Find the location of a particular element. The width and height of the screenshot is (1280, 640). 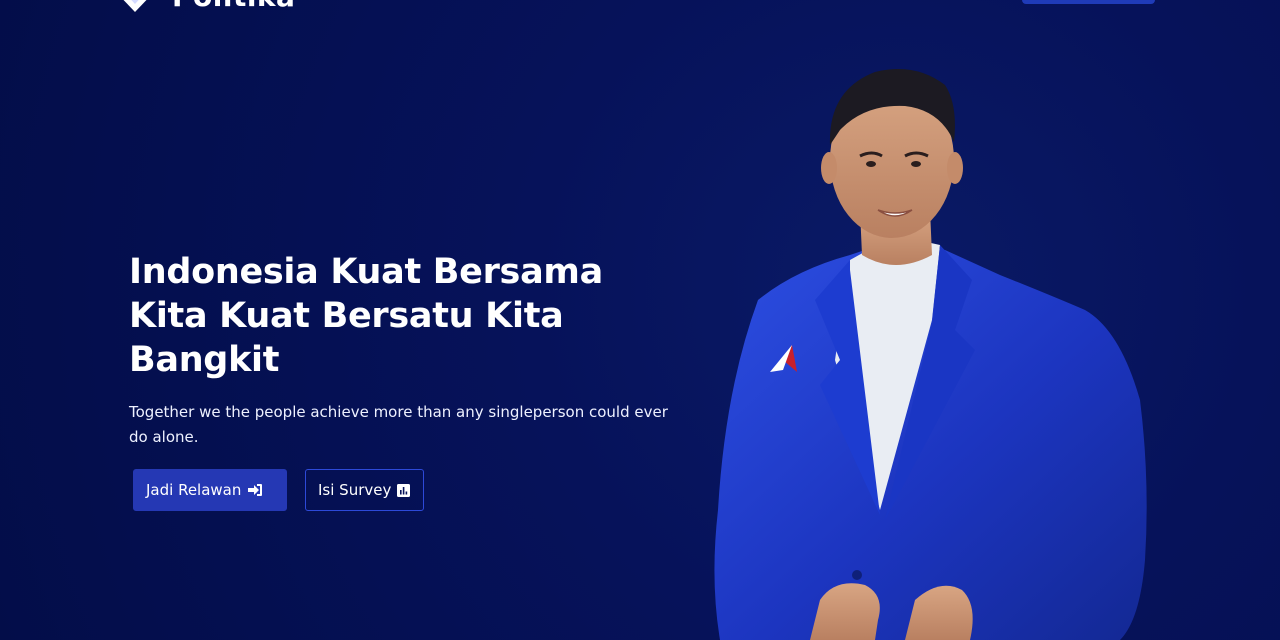

bar-chart-icon is located at coordinates (404, 490).